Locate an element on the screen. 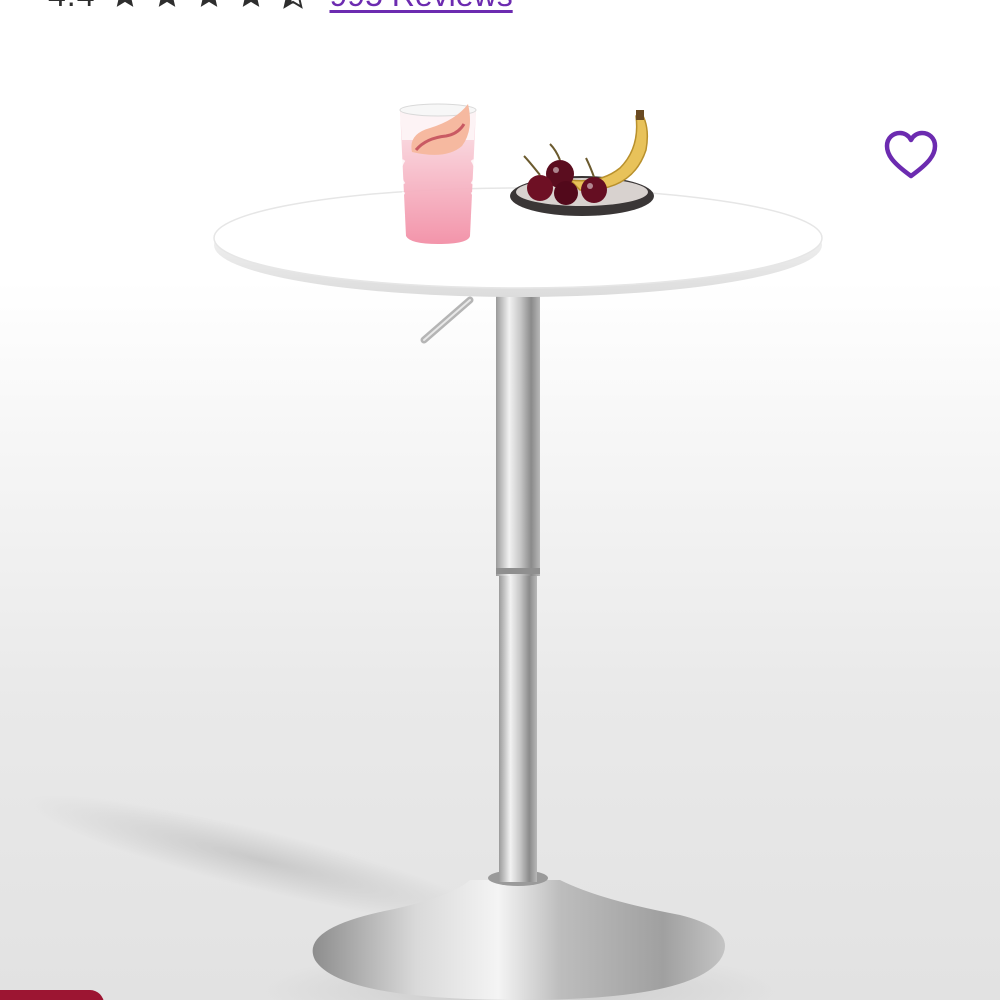  star-half-icon is located at coordinates (293, 4).